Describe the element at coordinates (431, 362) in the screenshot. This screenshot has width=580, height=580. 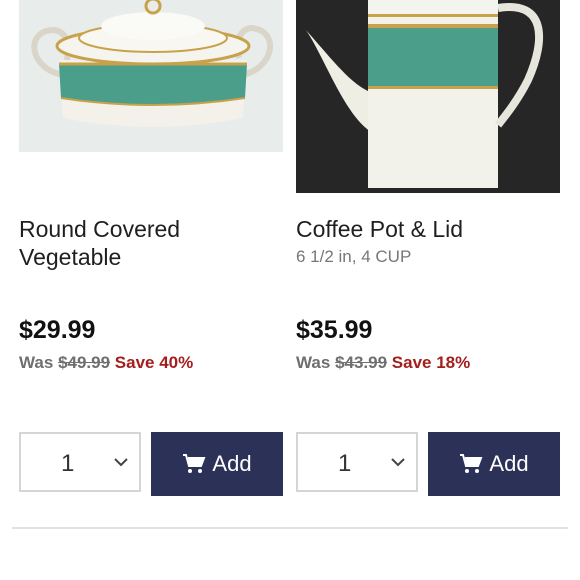
I see `save-percentage: Save 18%` at that location.